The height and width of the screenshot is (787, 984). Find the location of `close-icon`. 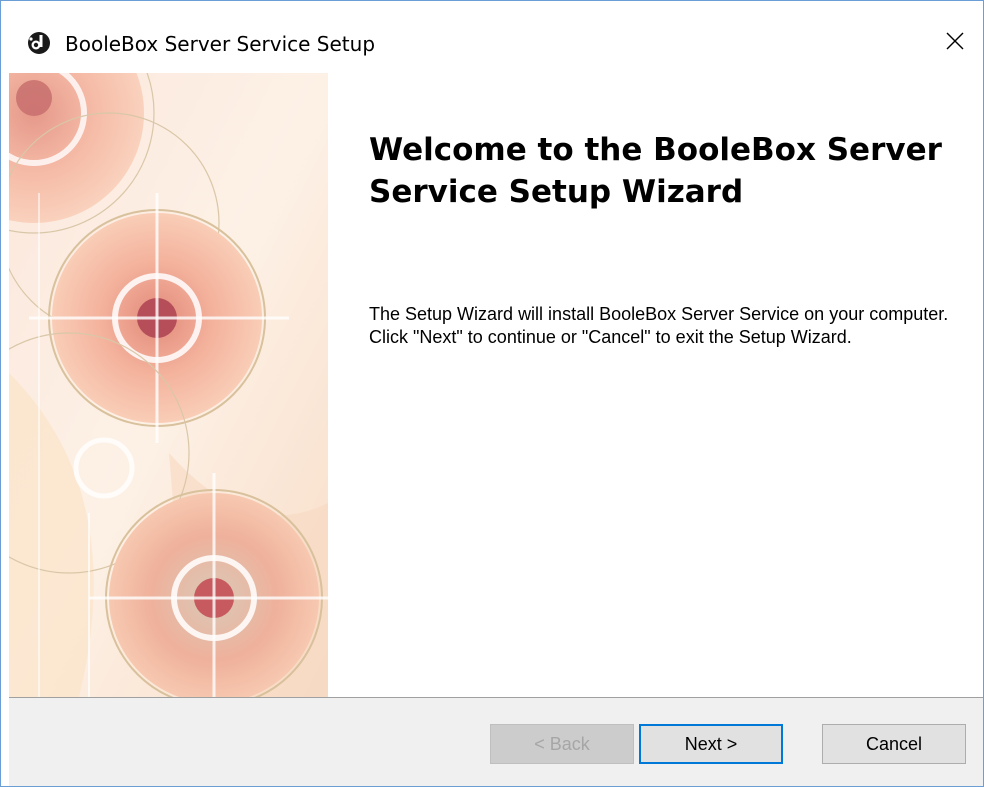

close-icon is located at coordinates (955, 41).